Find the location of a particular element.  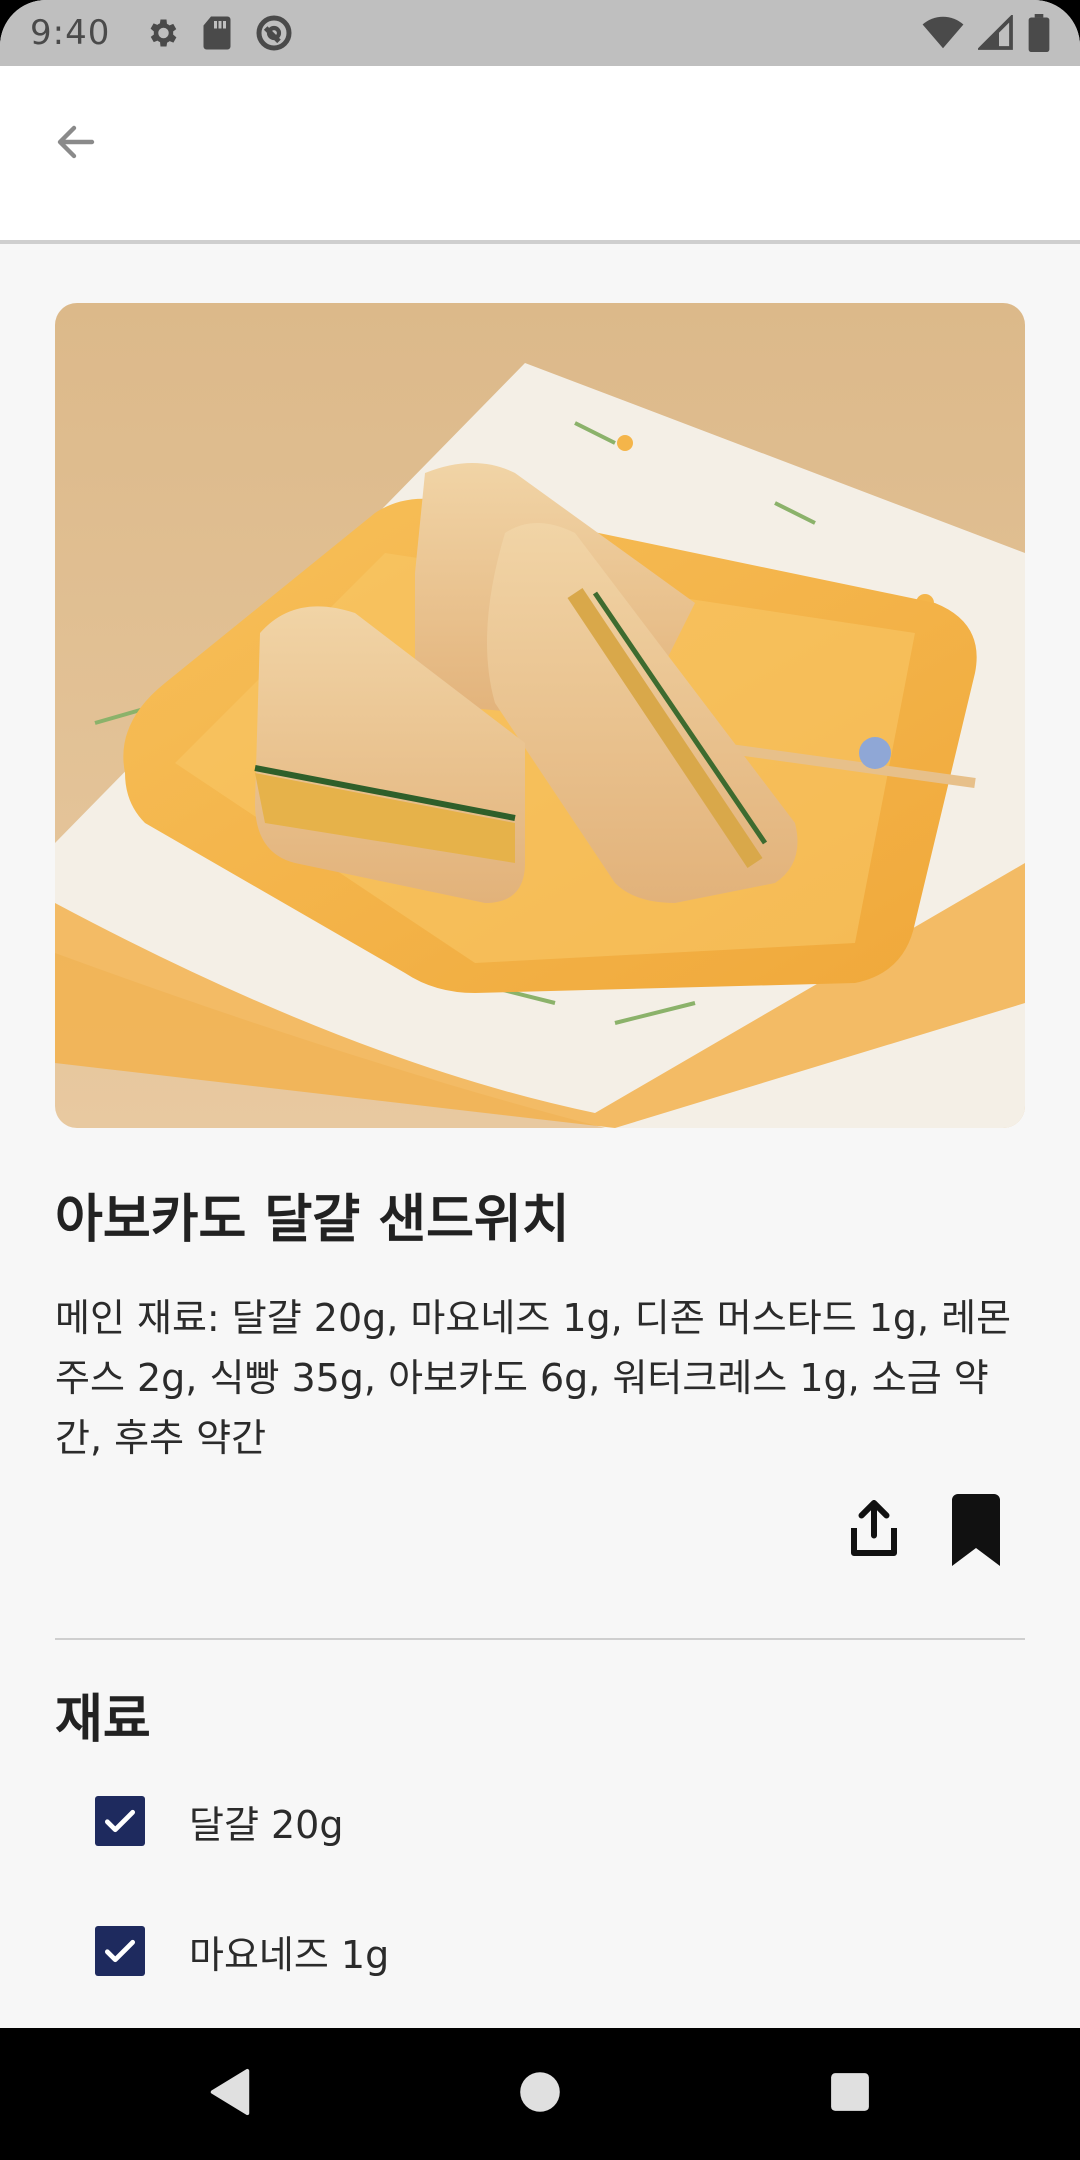

status-bar: 9:40 is located at coordinates (540, 33).